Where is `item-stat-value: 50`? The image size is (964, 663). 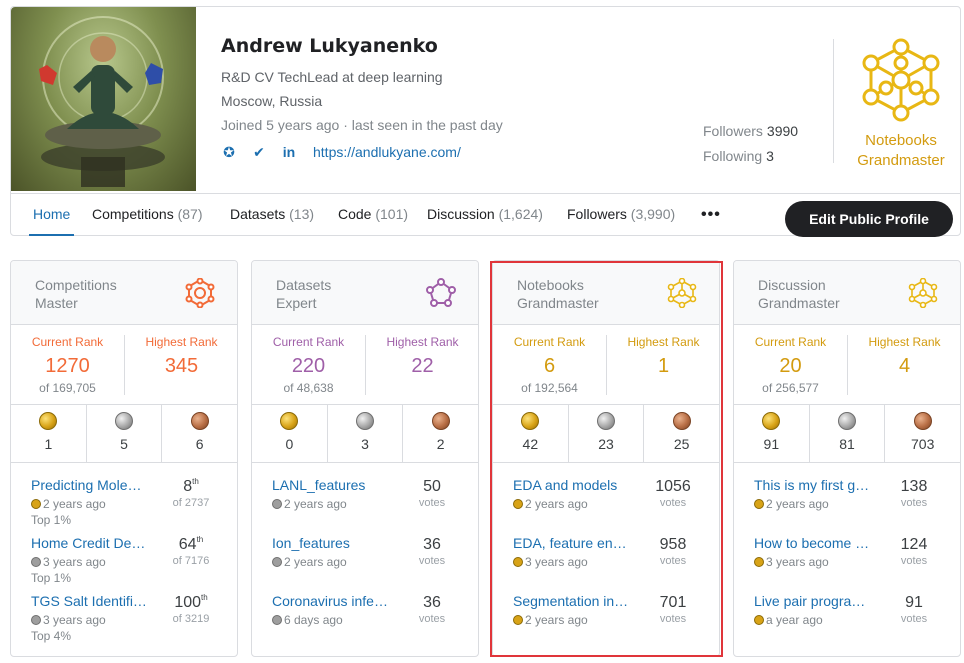 item-stat-value: 50 is located at coordinates (432, 487).